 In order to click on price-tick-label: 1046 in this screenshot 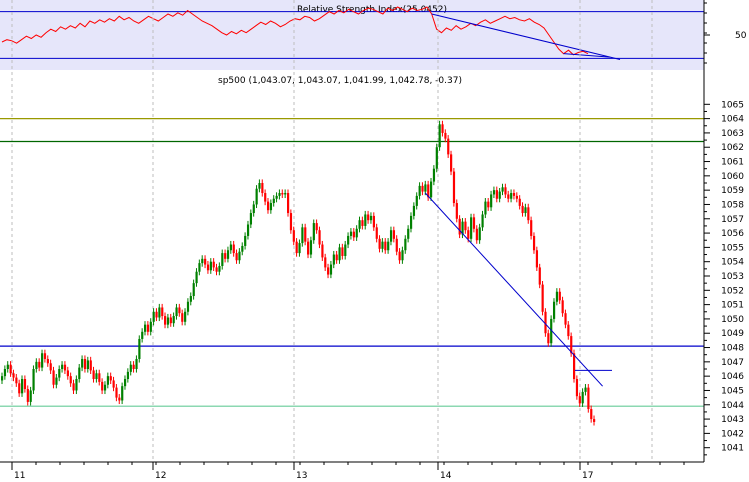, I will do `click(732, 377)`.